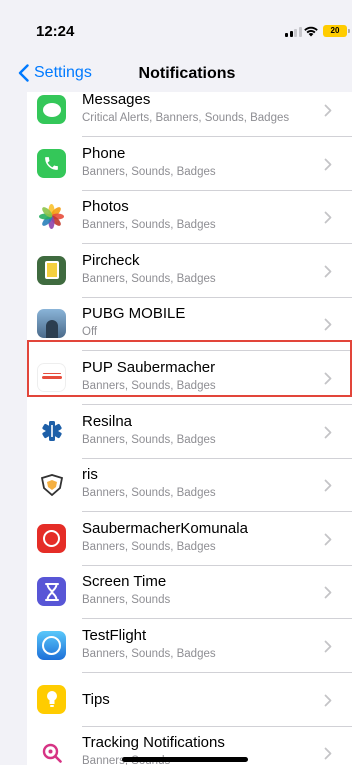 Image resolution: width=352 pixels, height=765 pixels. Describe the element at coordinates (104, 153) in the screenshot. I see `app-name: Phone` at that location.